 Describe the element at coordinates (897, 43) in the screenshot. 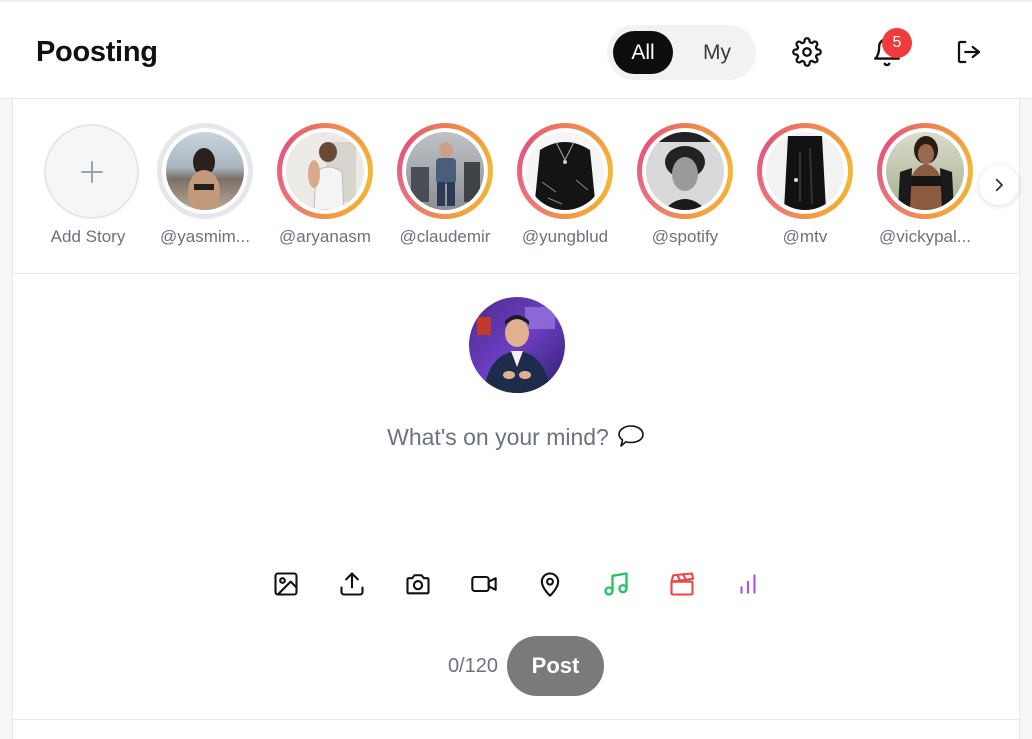

I see `notification-badge: 5` at that location.